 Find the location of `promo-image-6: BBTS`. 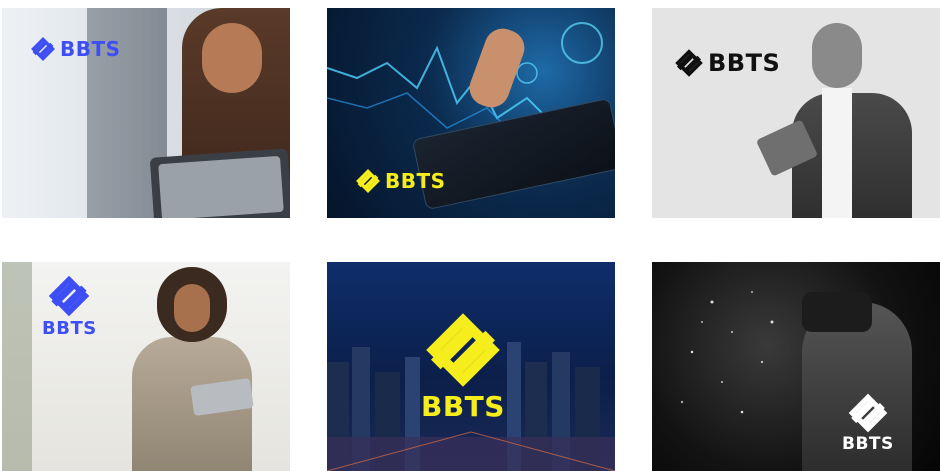

promo-image-6: BBTS is located at coordinates (796, 366).